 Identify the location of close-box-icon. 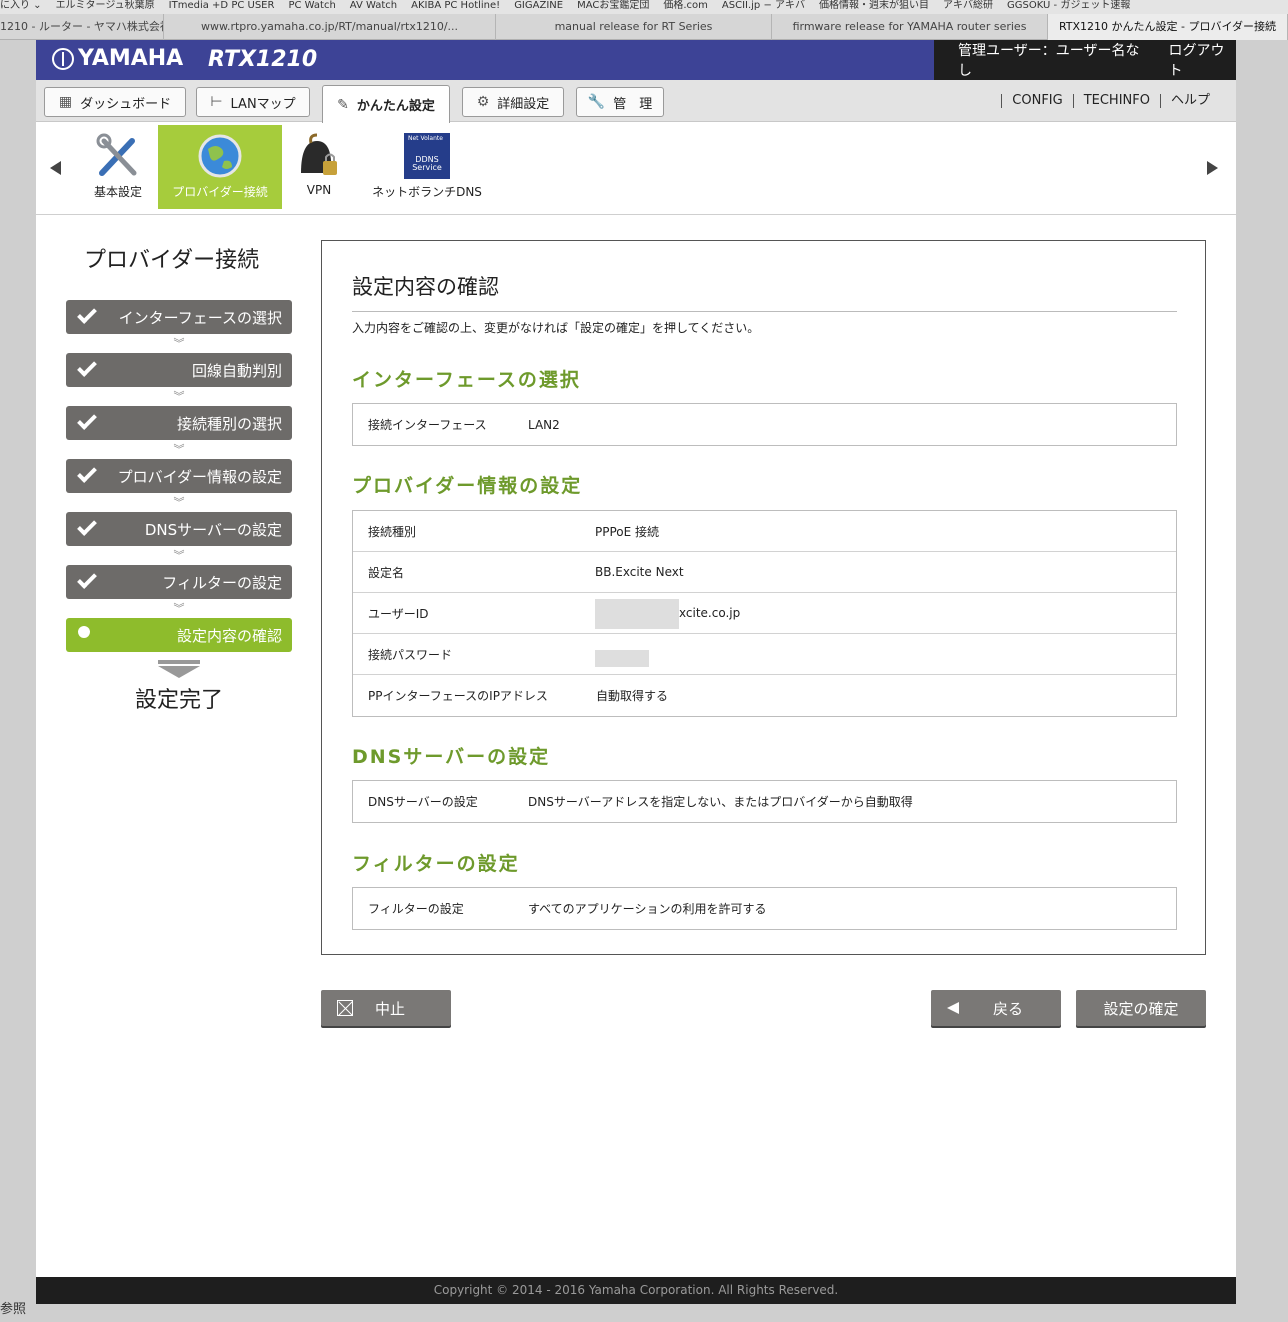
(345, 1008).